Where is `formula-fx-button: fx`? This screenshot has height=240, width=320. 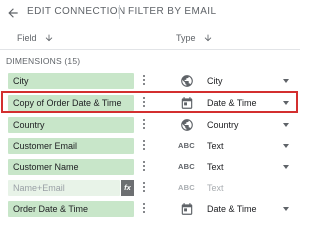
formula-fx-button: fx is located at coordinates (127, 188).